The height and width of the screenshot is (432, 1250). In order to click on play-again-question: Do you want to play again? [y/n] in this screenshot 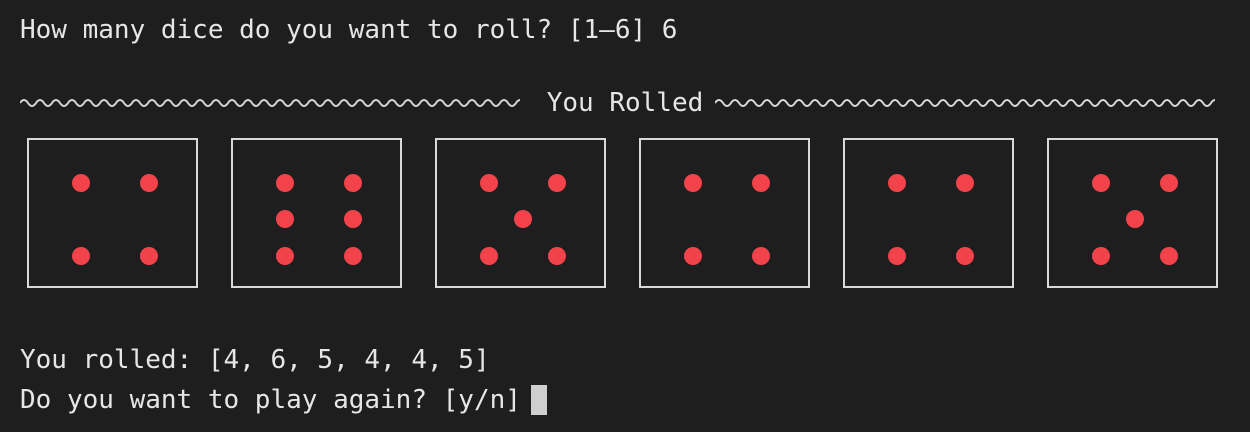, I will do `click(270, 400)`.